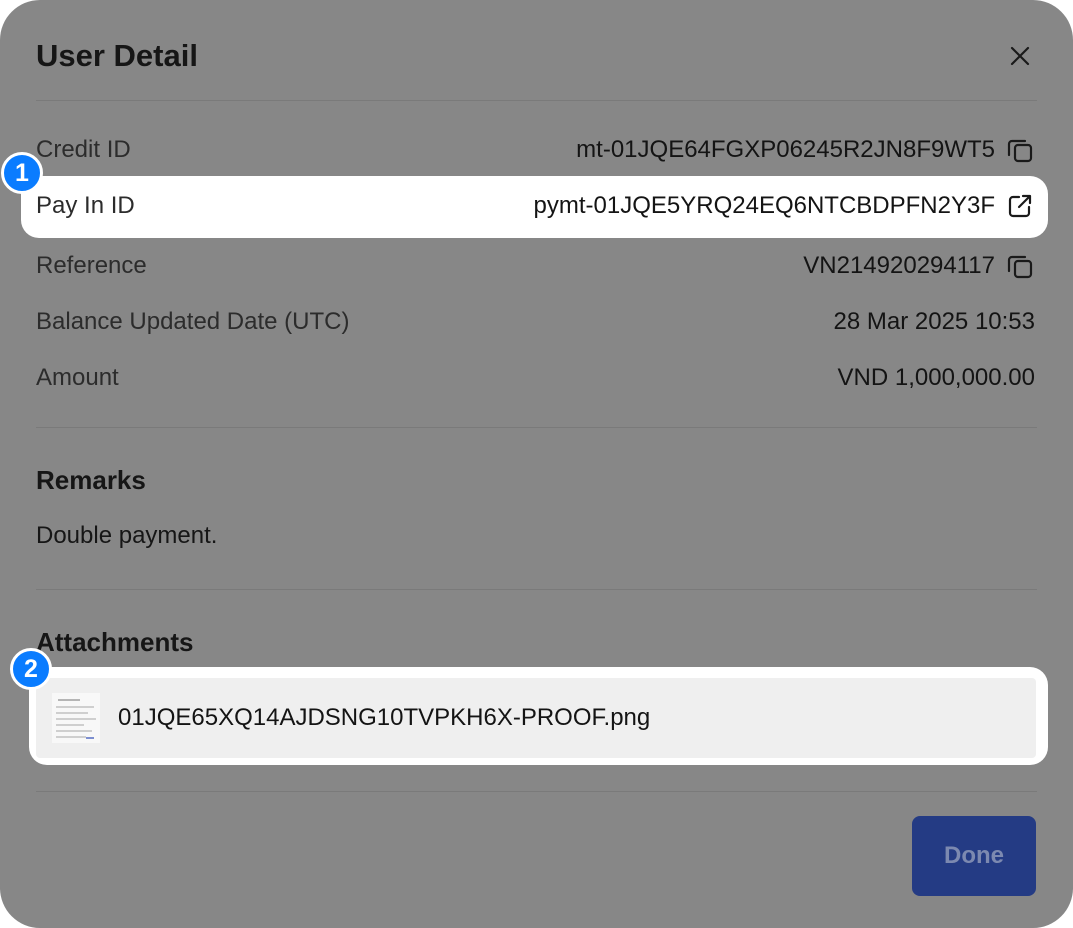  Describe the element at coordinates (384, 717) in the screenshot. I see `attachment-file-name: 01JQE65XQ14AJDSNG10TVPKH6X-PROOF.png` at that location.